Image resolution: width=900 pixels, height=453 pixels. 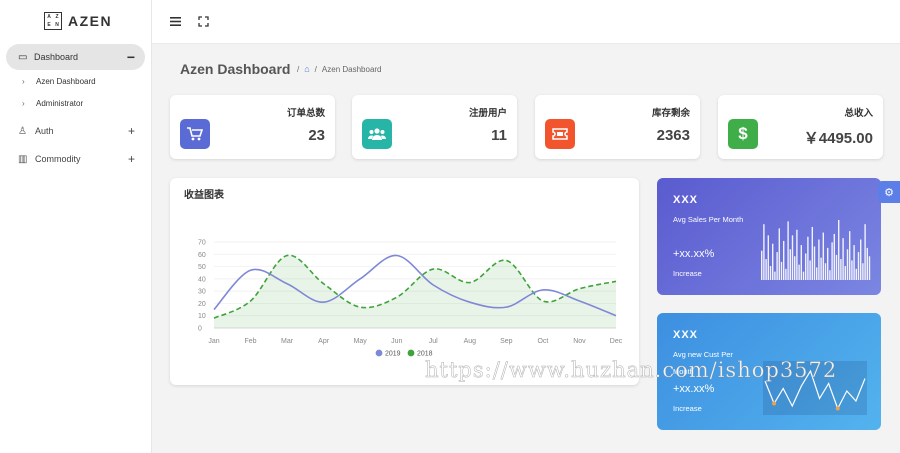 What do you see at coordinates (287, 341) in the screenshot?
I see `x-tick-label: Mar` at bounding box center [287, 341].